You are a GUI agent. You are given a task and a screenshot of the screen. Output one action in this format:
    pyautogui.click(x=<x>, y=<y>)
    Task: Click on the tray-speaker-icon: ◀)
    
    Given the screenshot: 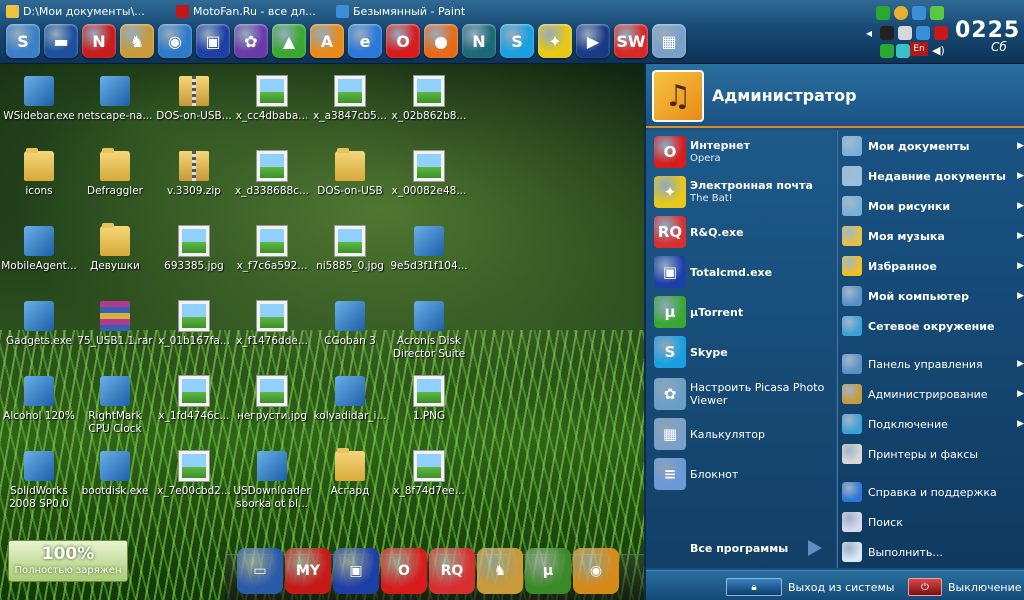 What is the action you would take?
    pyautogui.click(x=939, y=51)
    